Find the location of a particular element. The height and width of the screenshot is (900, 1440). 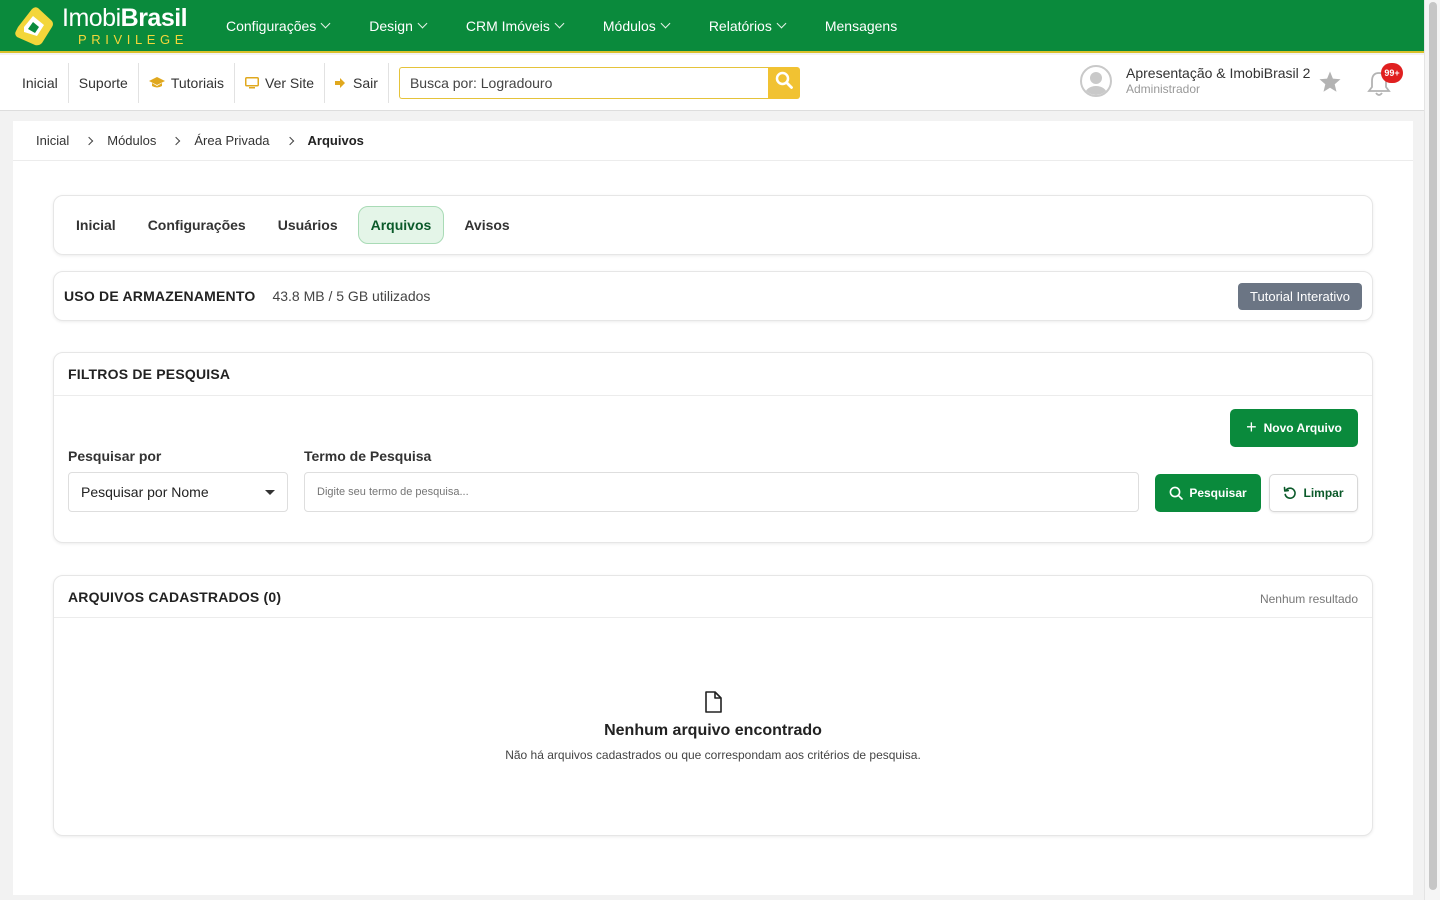

brand-logo: ImobiBrasil PRIVILEGE is located at coordinates (107, 26).